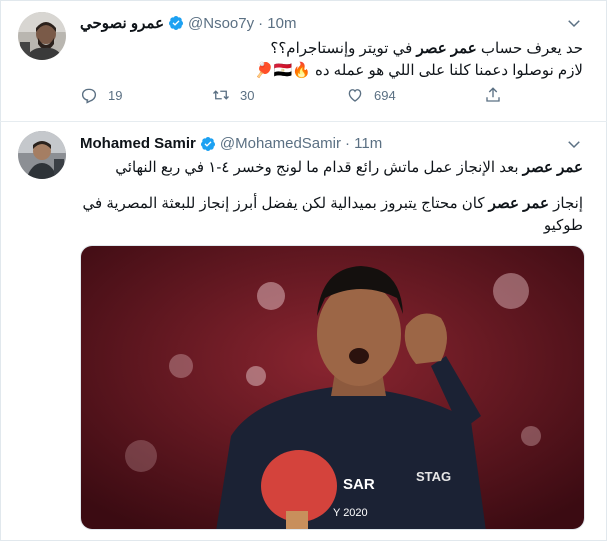  I want to click on reply-count: 19, so click(115, 95).